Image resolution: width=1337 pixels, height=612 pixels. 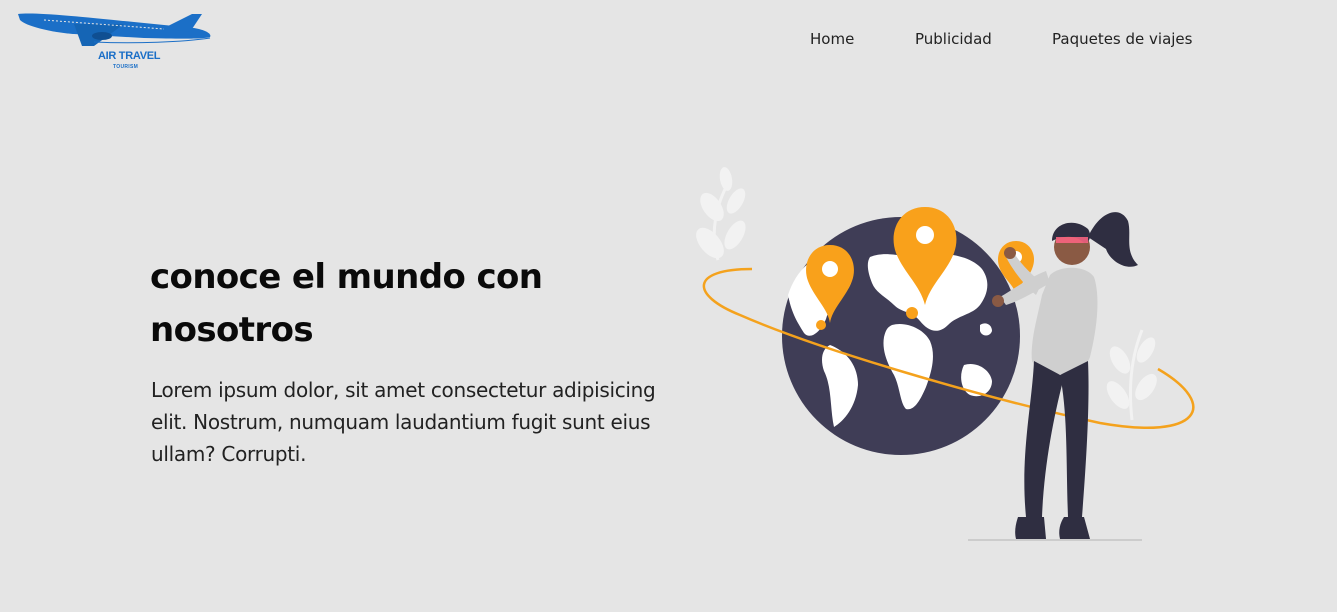 I want to click on nav-publicidad: Publicidad, so click(x=953, y=39).